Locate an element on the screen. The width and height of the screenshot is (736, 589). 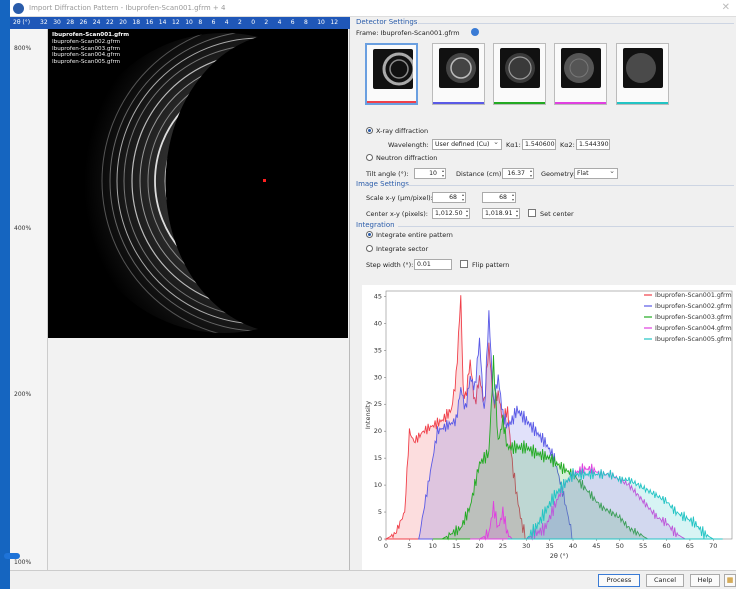
zoom-level-100: 100% is located at coordinates (23, 562).